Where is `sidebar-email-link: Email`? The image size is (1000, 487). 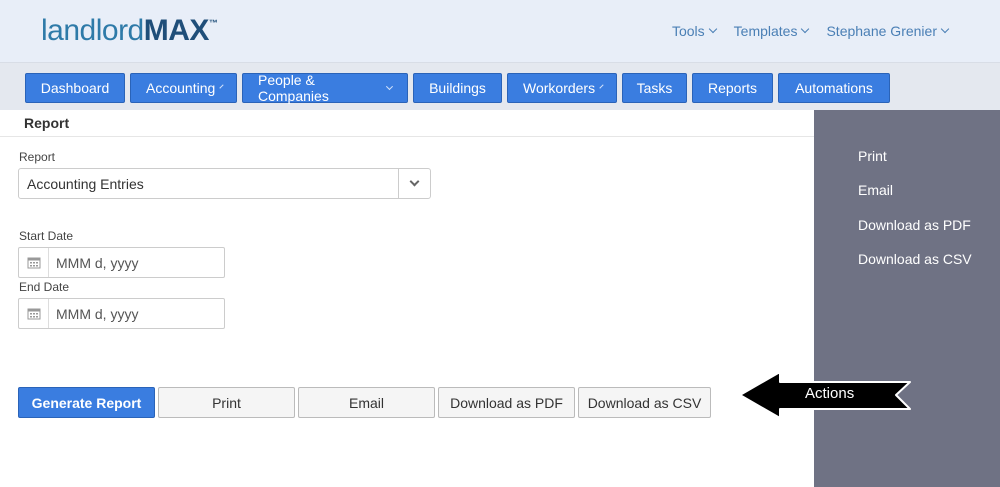 sidebar-email-link: Email is located at coordinates (875, 190).